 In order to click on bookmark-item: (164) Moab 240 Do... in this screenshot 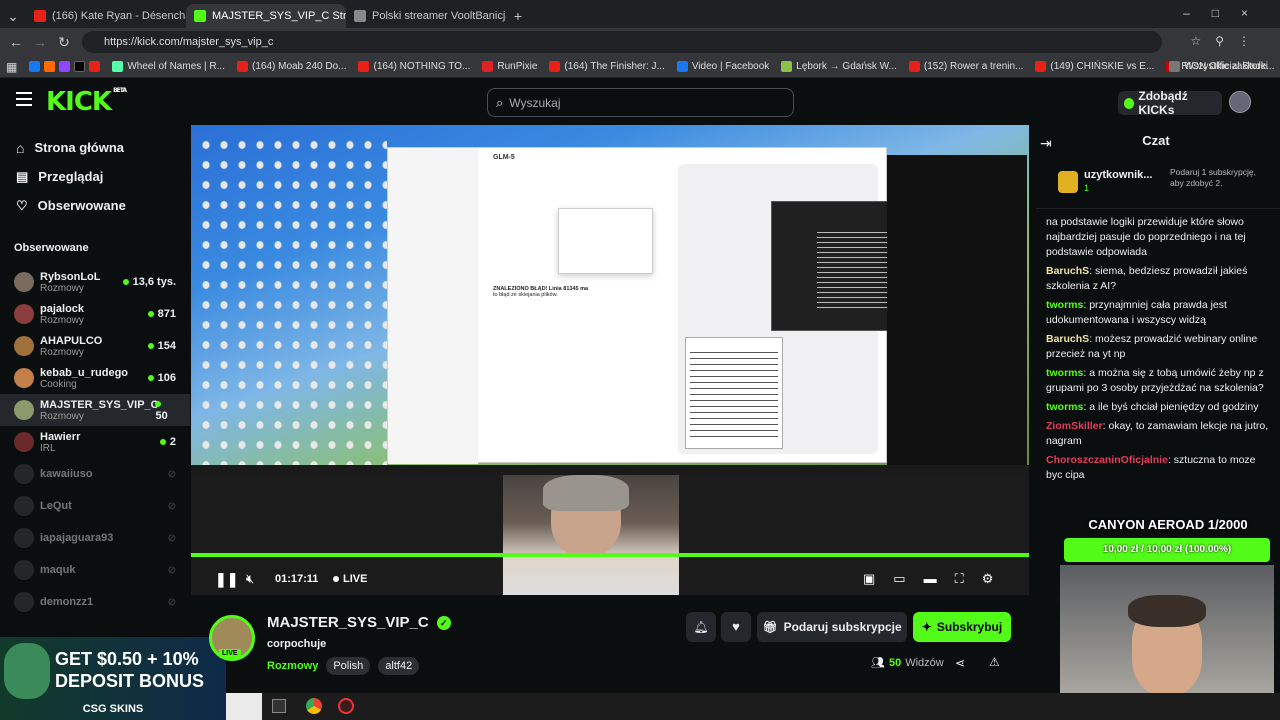, I will do `click(292, 66)`.